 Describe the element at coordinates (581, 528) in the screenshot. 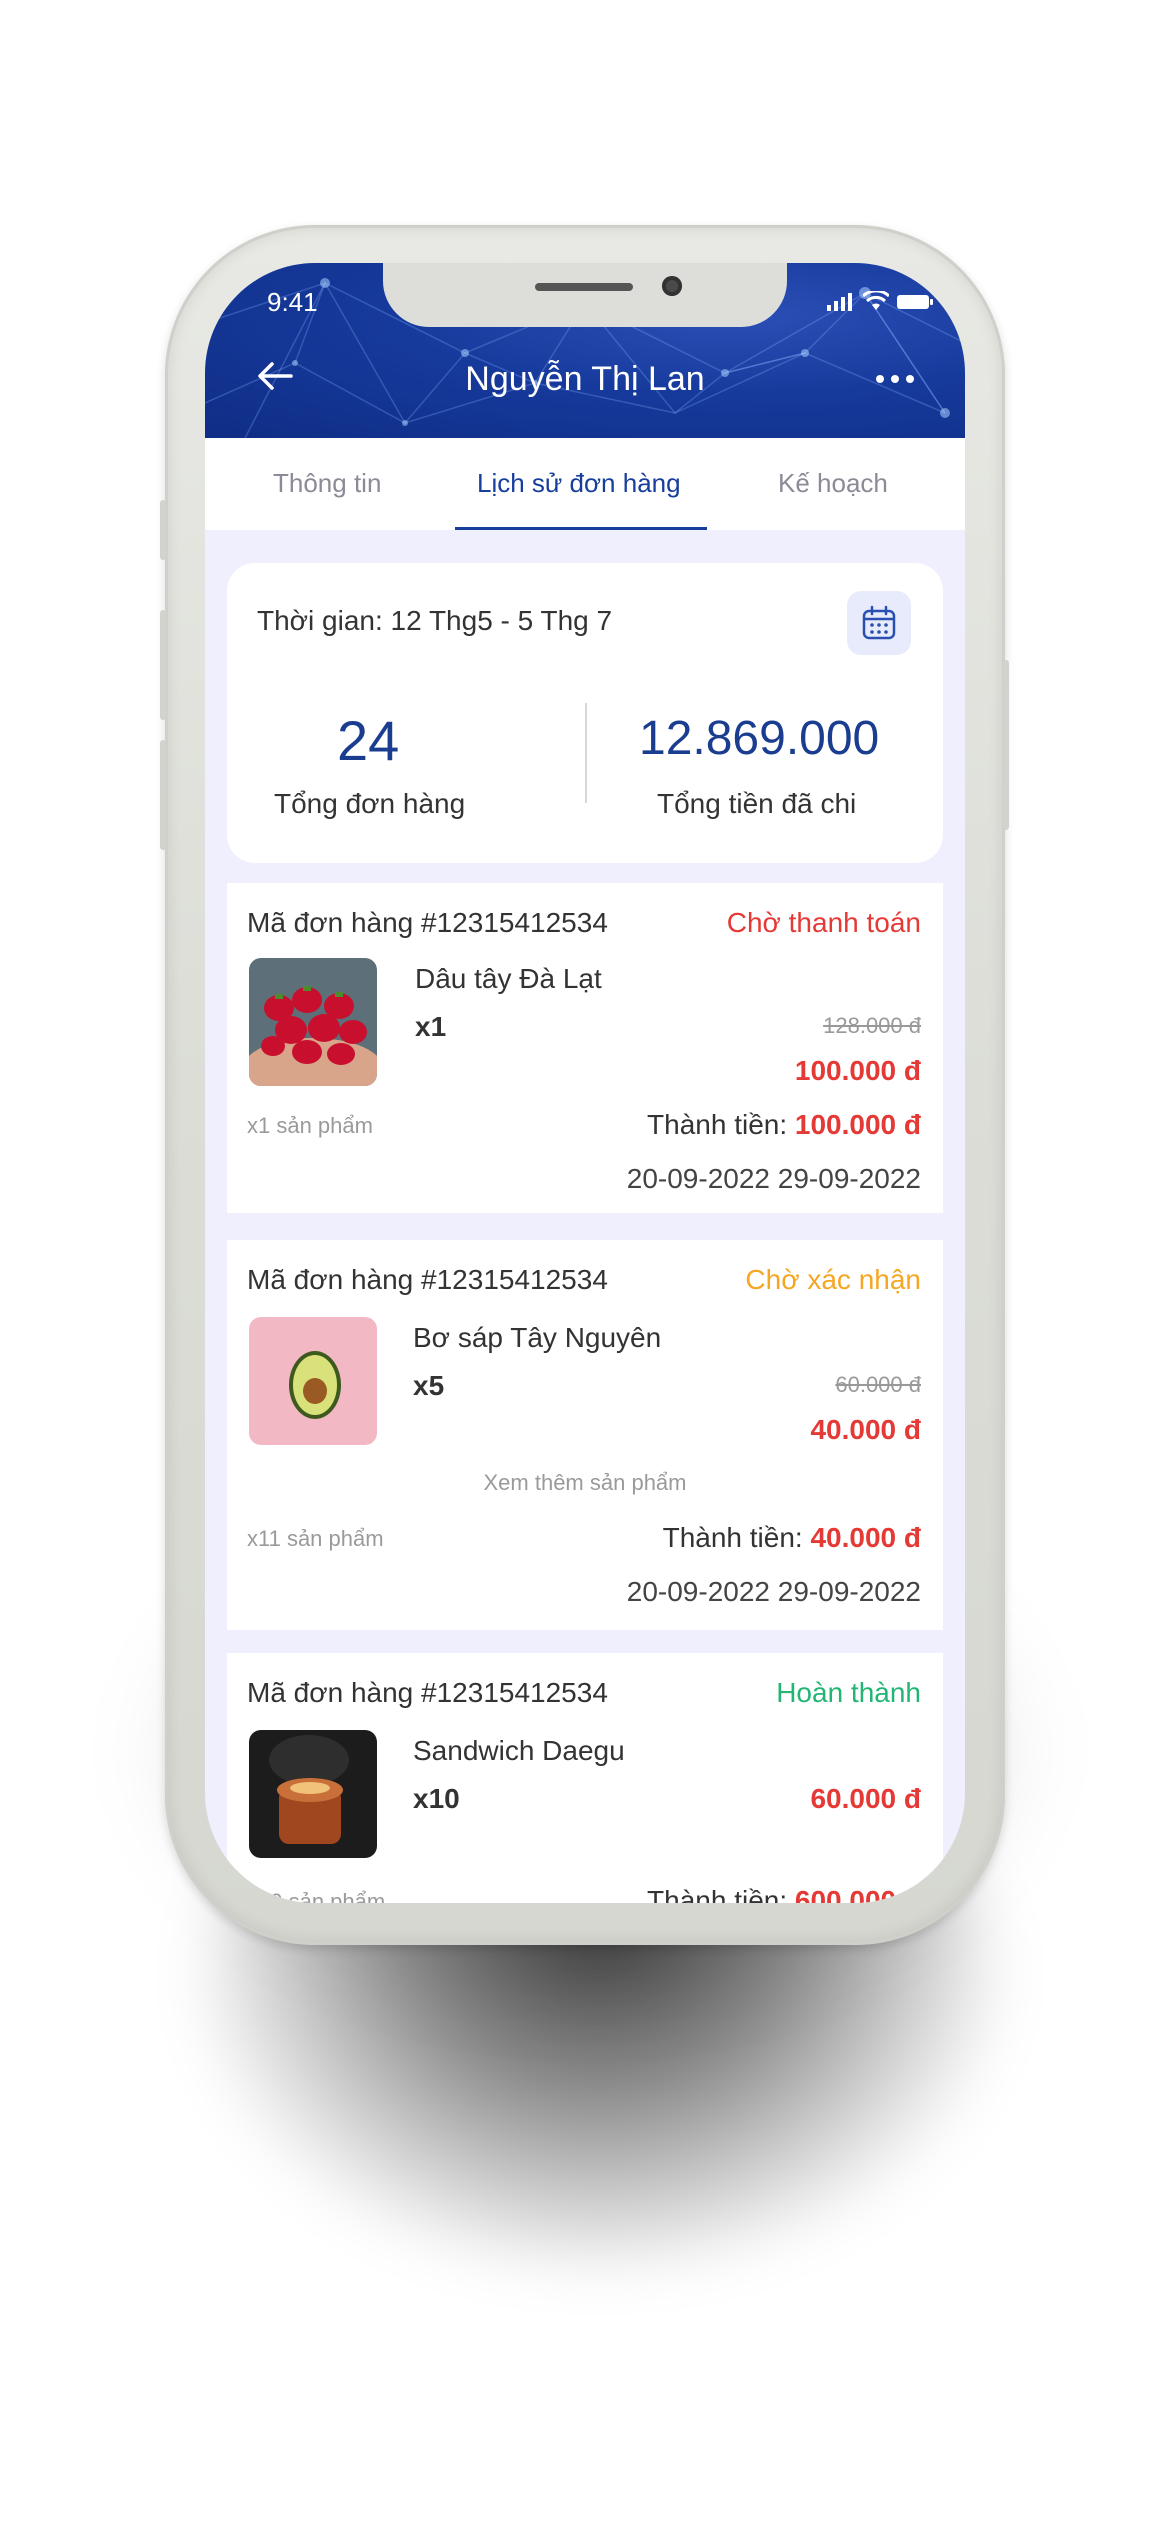

I see `active-tab-indicator` at that location.